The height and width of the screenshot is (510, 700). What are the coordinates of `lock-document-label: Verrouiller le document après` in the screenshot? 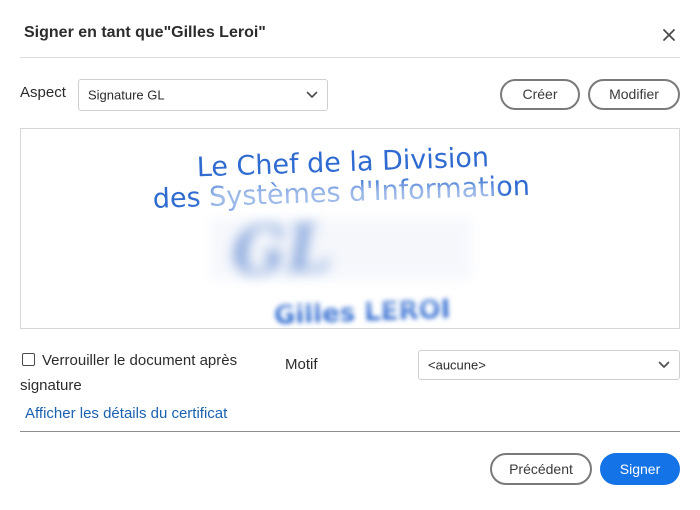 It's located at (140, 360).